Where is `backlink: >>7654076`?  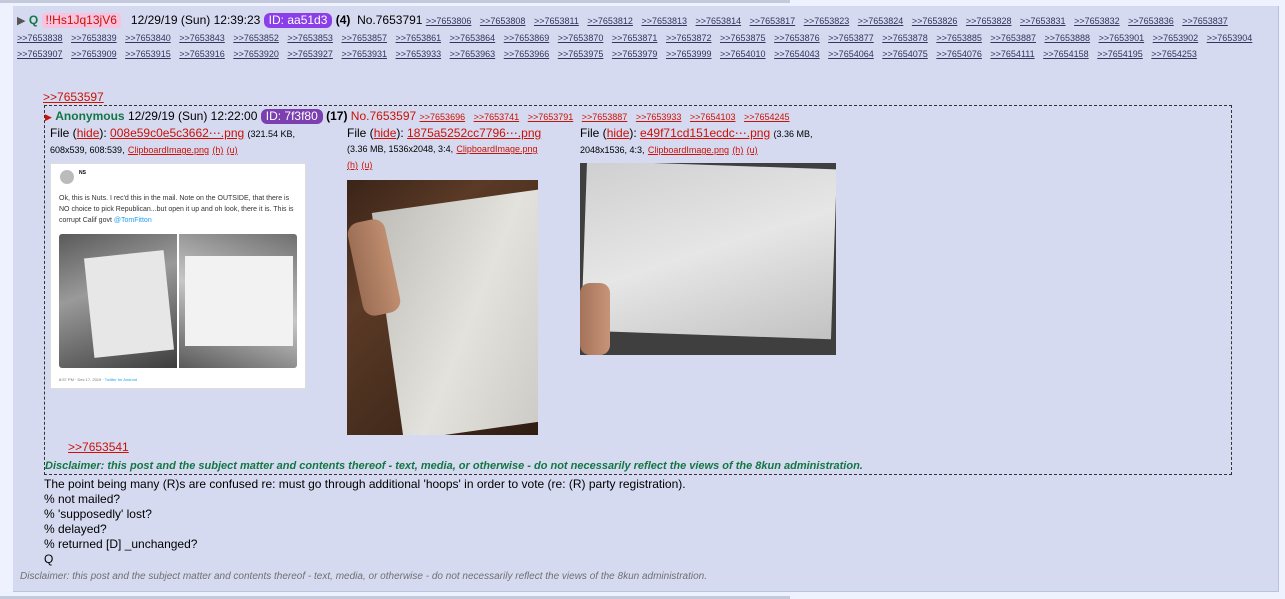
backlink: >>7654076 is located at coordinates (959, 54).